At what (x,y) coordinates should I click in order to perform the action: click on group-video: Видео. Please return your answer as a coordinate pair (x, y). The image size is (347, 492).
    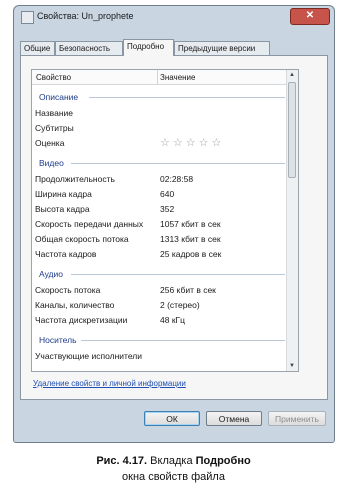
    Looking at the image, I should click on (160, 163).